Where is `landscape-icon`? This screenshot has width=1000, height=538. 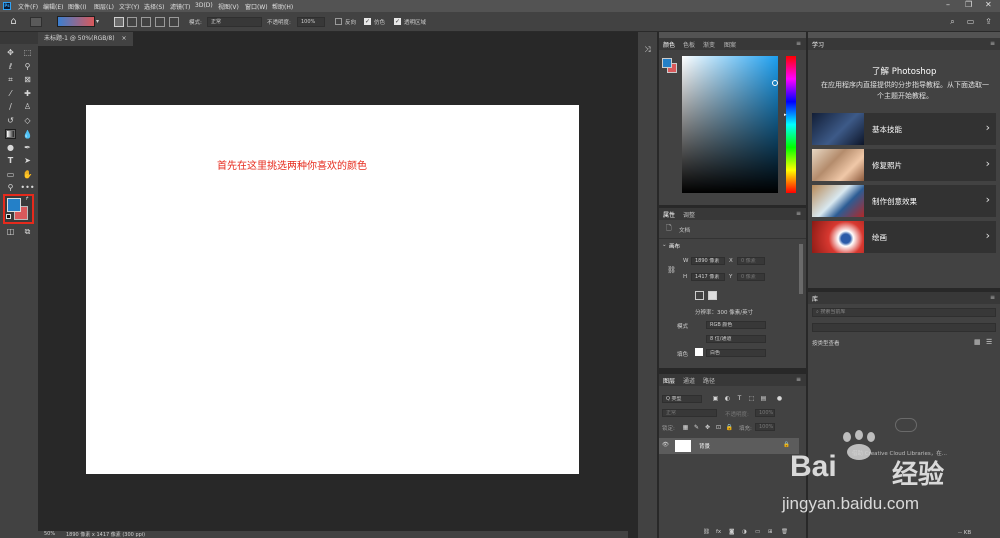
landscape-icon is located at coordinates (712, 295).